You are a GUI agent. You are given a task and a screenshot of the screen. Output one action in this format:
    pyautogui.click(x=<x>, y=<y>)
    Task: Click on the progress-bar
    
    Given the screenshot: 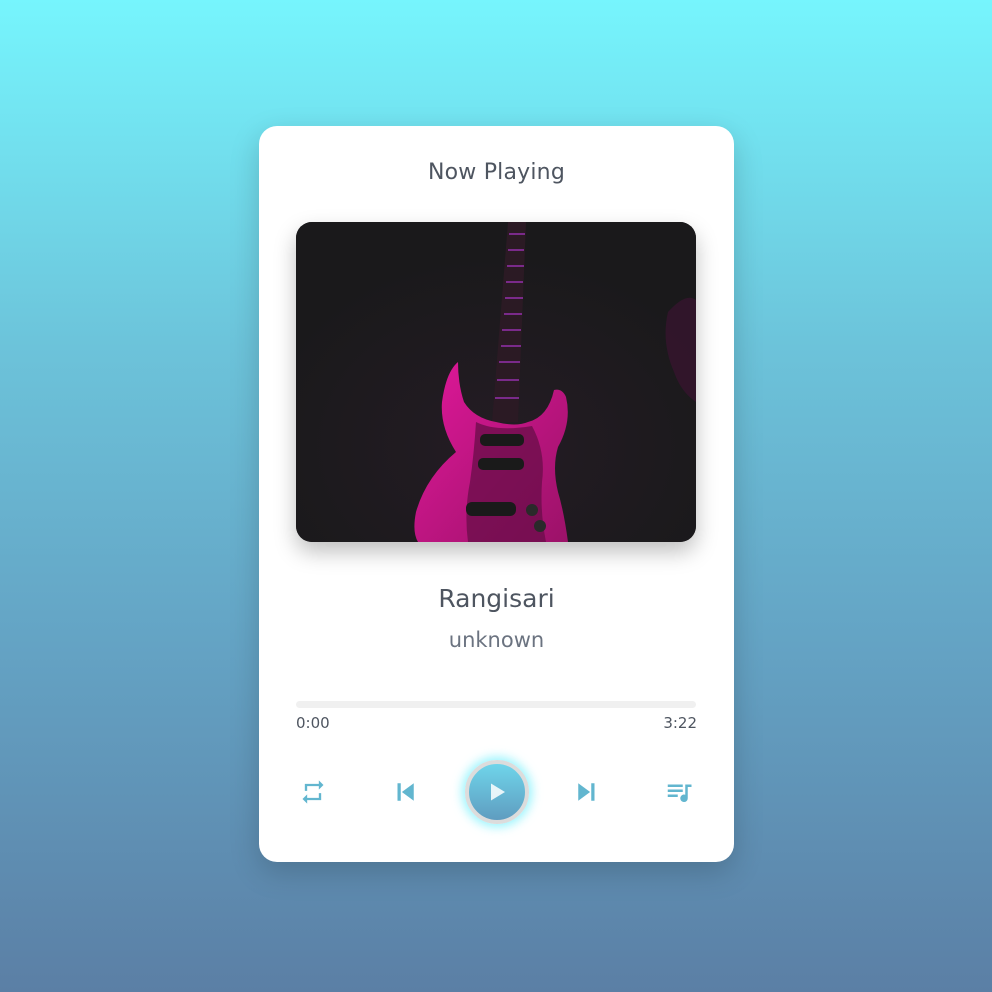 What is the action you would take?
    pyautogui.click(x=496, y=704)
    